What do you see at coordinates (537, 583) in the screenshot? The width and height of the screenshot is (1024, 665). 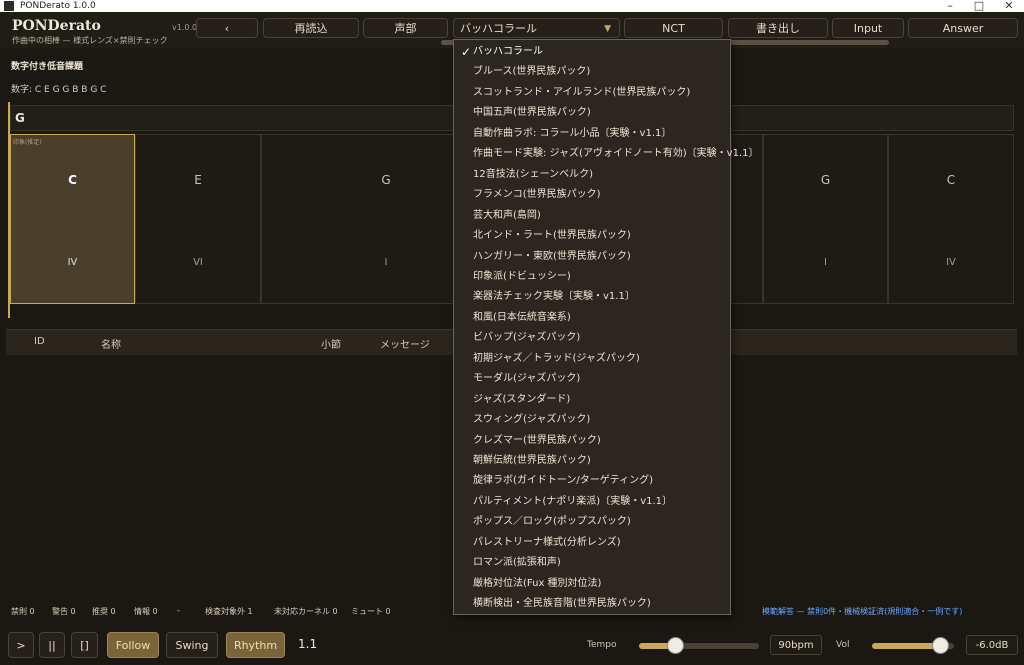 I see `dropdown-option-label: 厳格対位法(Fux 種別対位法)` at bounding box center [537, 583].